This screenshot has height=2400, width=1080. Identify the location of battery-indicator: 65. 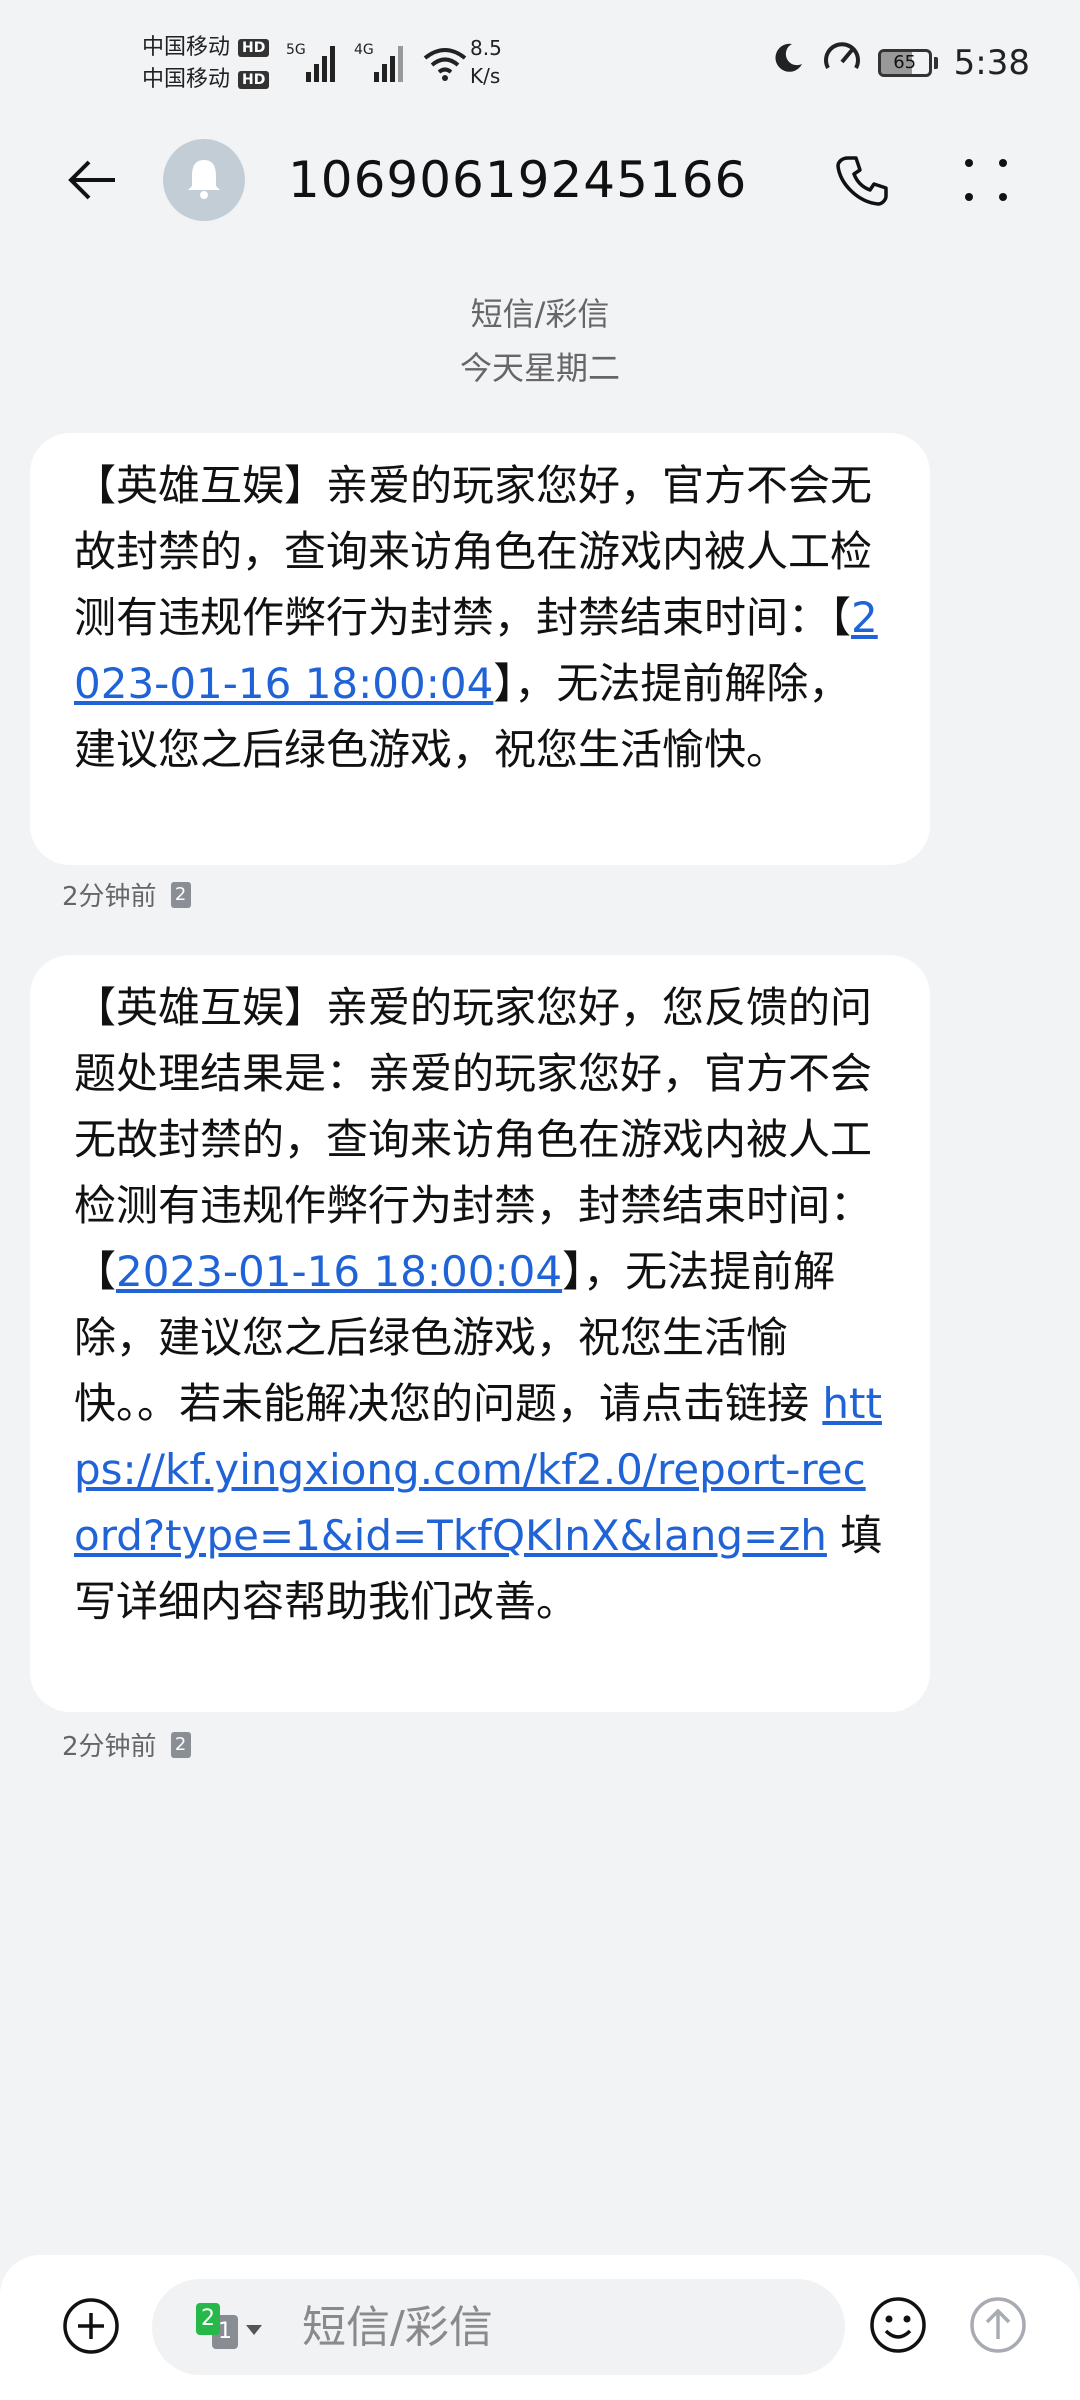
(907, 62).